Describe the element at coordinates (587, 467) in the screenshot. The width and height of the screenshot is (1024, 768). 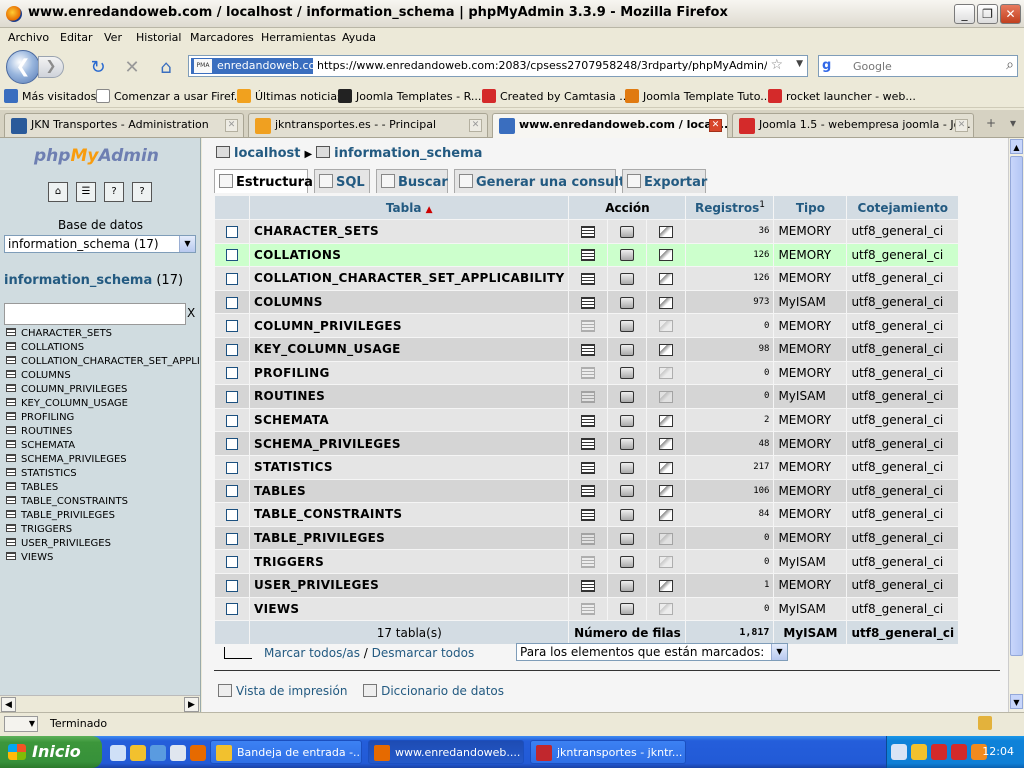
I see `table-row: STATISTICS 217 MEMORY utf8_general_ci` at that location.